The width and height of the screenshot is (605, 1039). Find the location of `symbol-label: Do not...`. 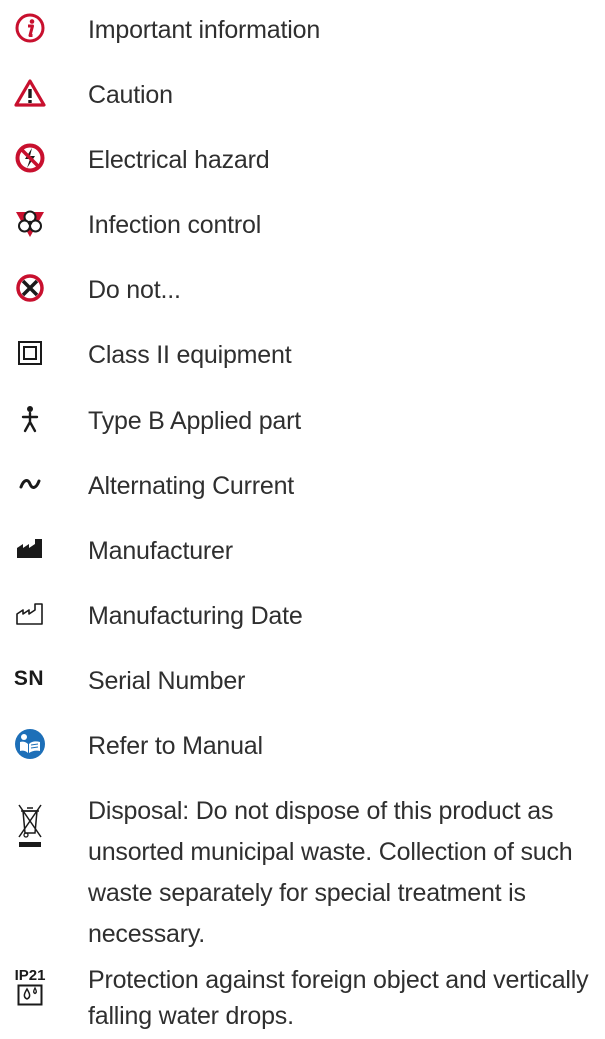

symbol-label: Do not... is located at coordinates (134, 290).